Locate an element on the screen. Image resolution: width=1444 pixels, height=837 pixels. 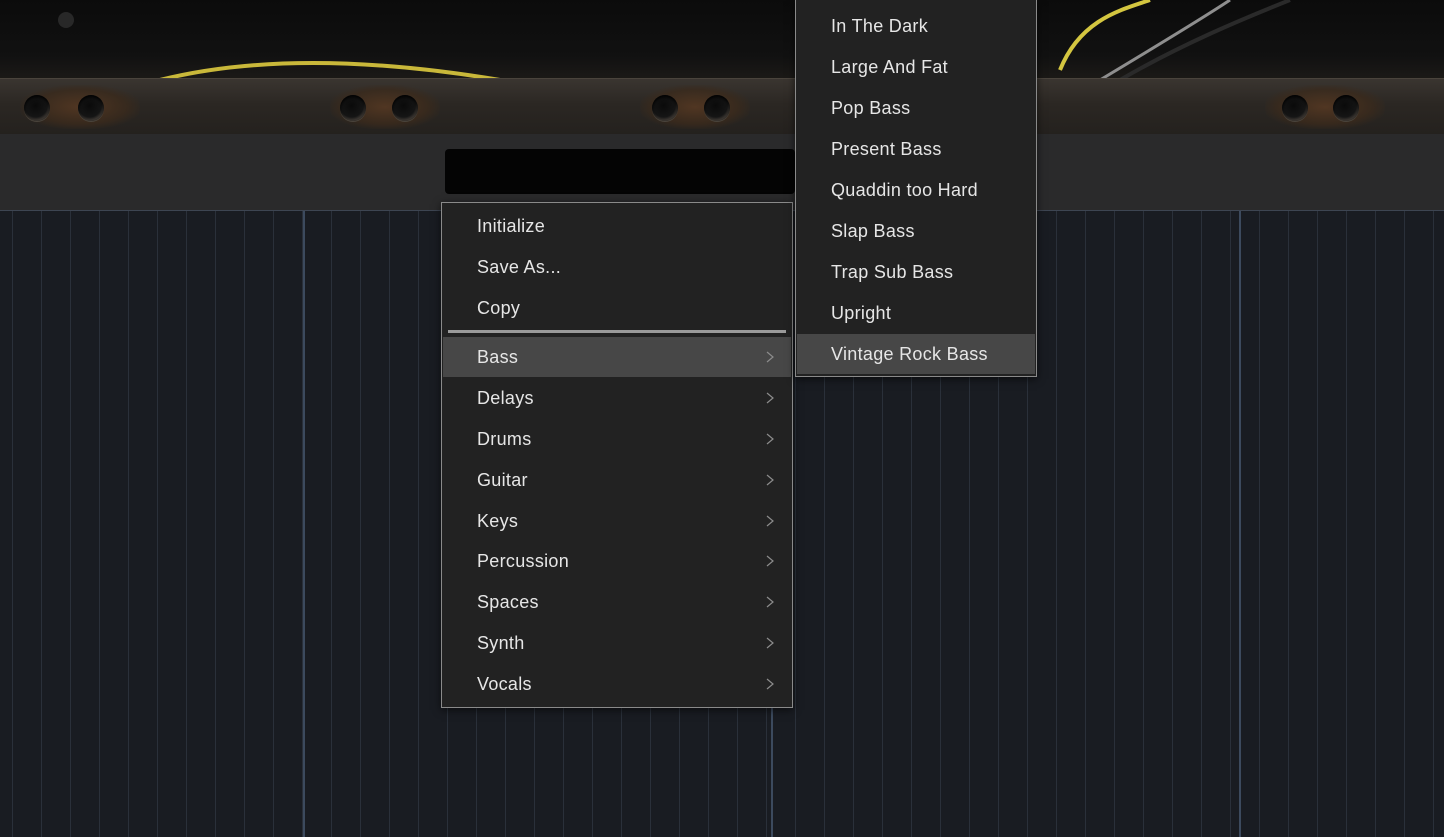
submenu-item-label: Trap Sub Bass is located at coordinates (892, 272).